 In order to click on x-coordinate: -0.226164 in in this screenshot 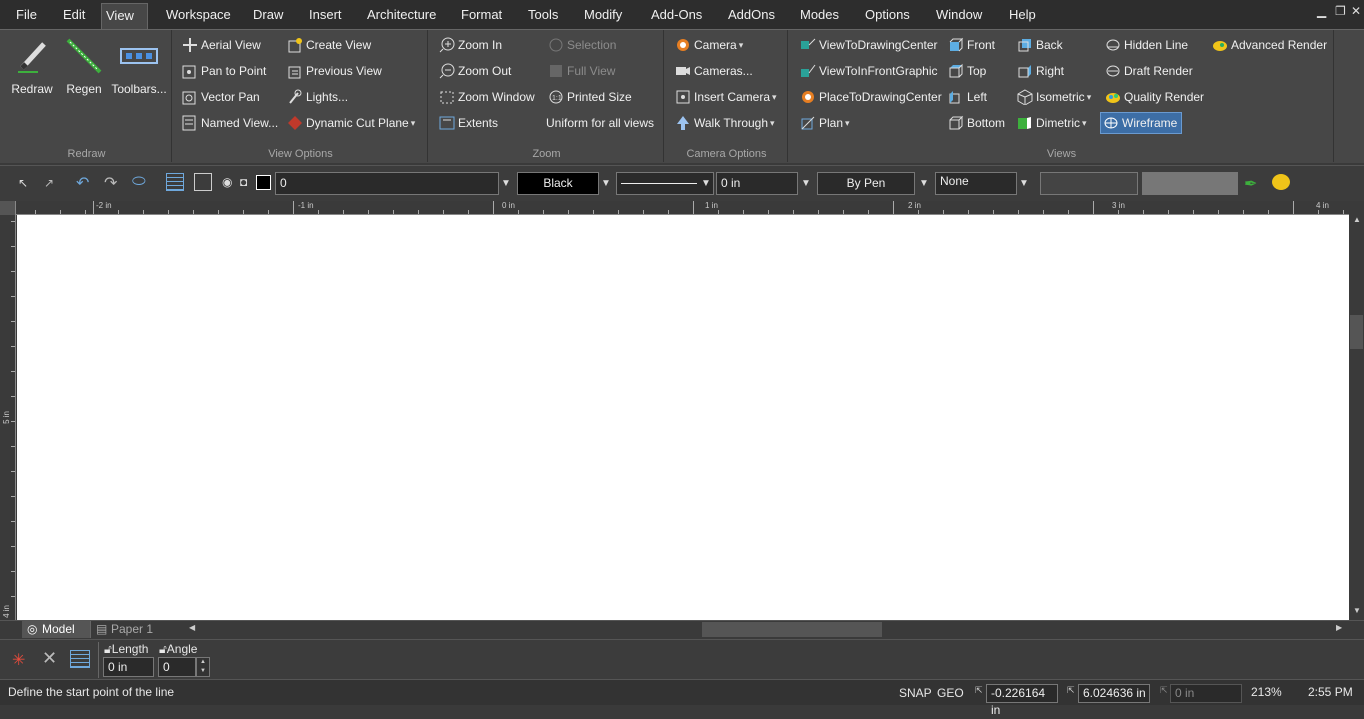, I will do `click(1022, 700)`.